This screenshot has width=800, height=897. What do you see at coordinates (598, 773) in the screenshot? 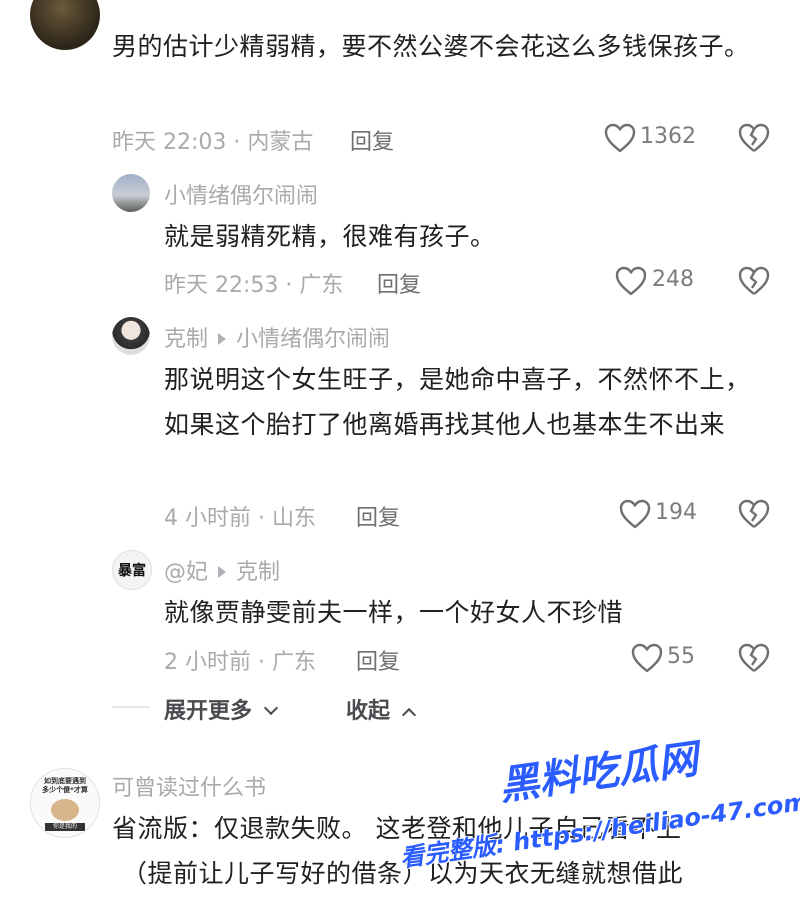
I see `watermark-title: 黑料吃瓜网` at bounding box center [598, 773].